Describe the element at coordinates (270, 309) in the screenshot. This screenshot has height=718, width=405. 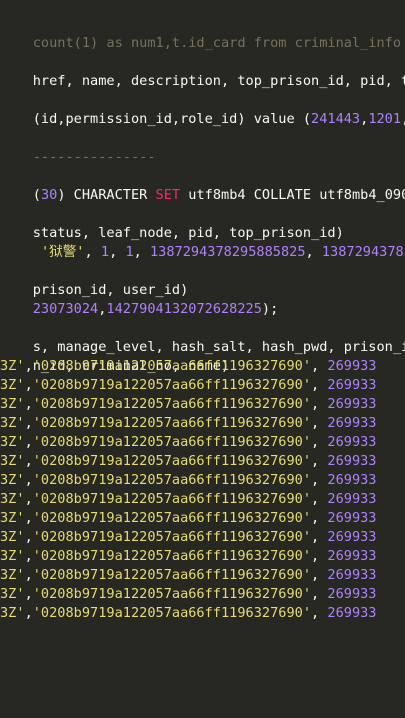
I see `punct: );` at that location.